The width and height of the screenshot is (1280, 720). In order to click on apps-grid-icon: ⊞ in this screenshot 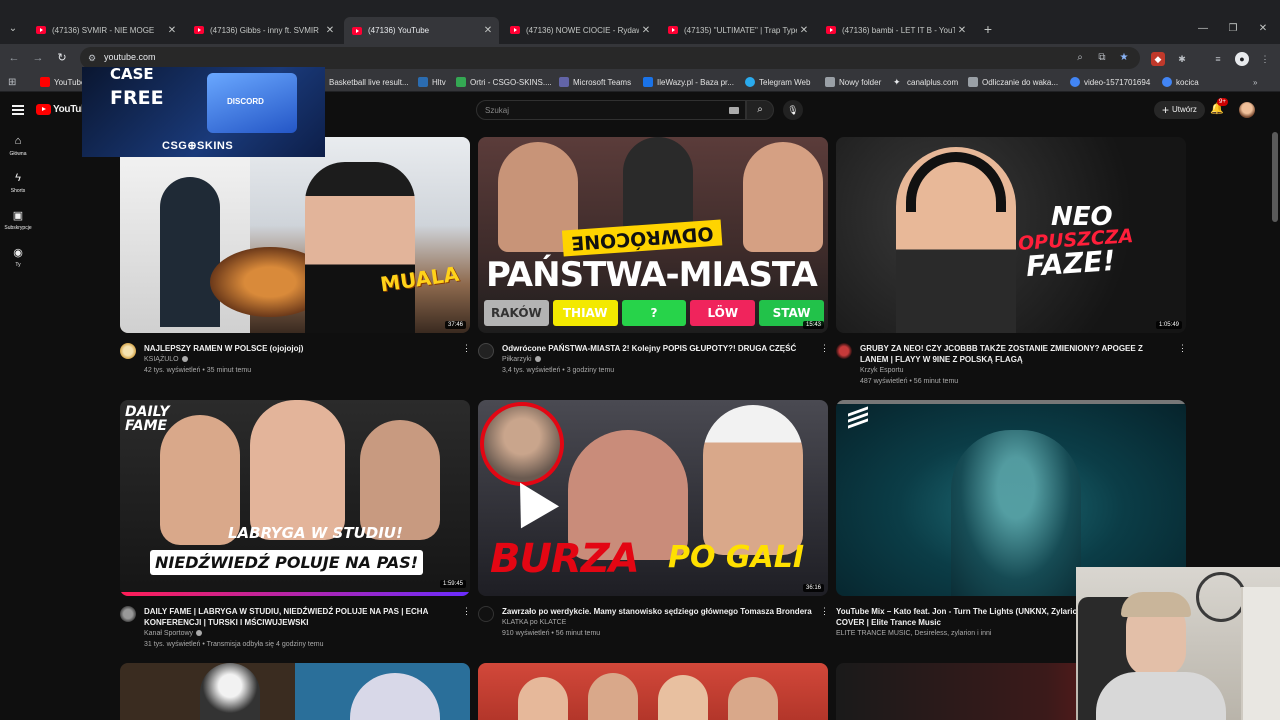, I will do `click(12, 82)`.